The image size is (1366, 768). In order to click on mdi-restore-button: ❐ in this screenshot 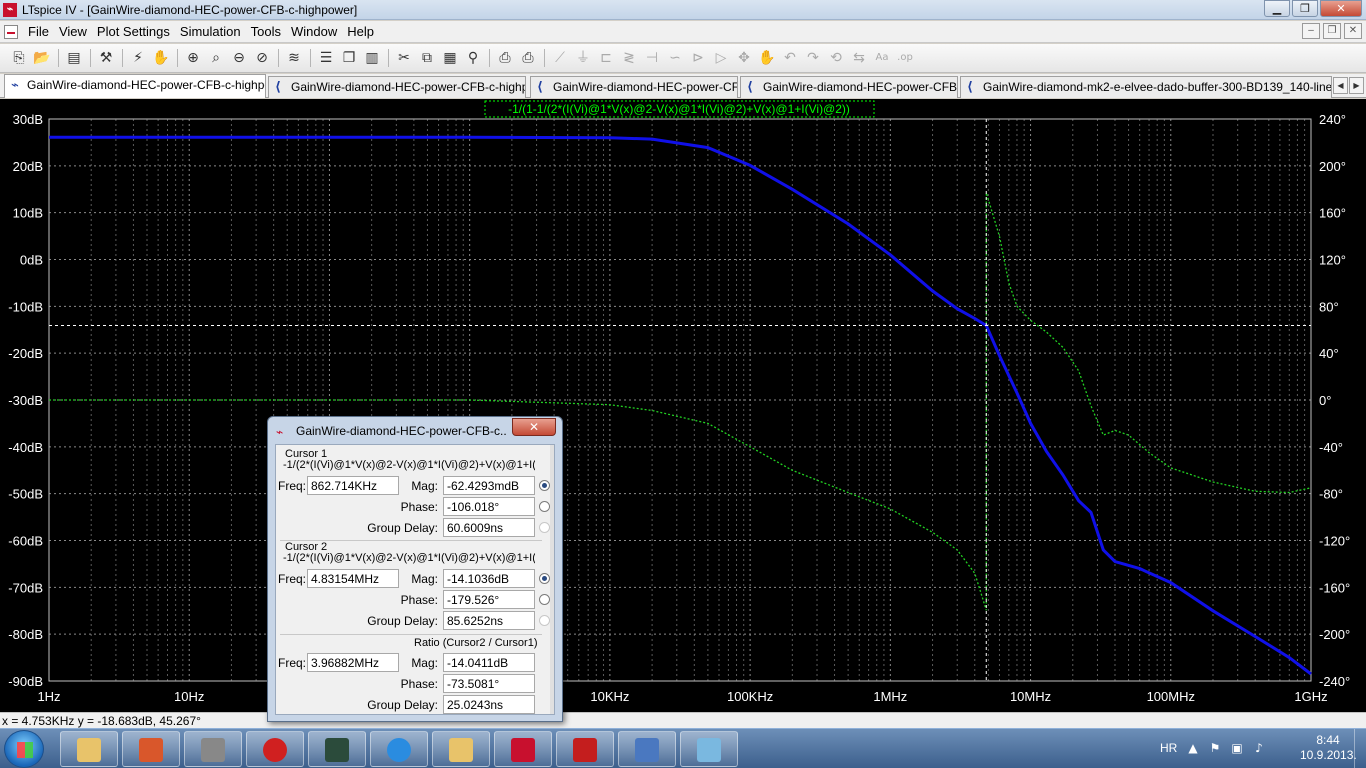, I will do `click(1332, 31)`.